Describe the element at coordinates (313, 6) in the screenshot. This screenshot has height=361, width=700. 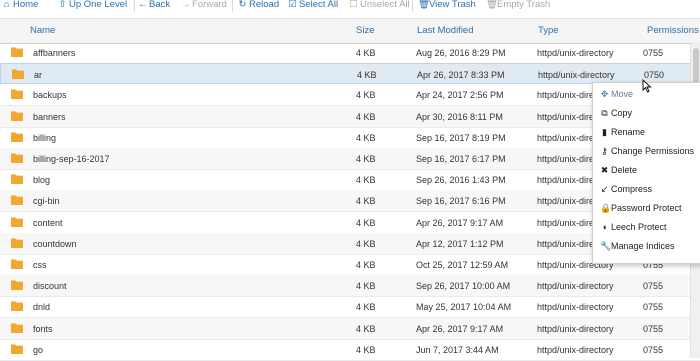
I see `select-all-button: ☑ Select All` at that location.